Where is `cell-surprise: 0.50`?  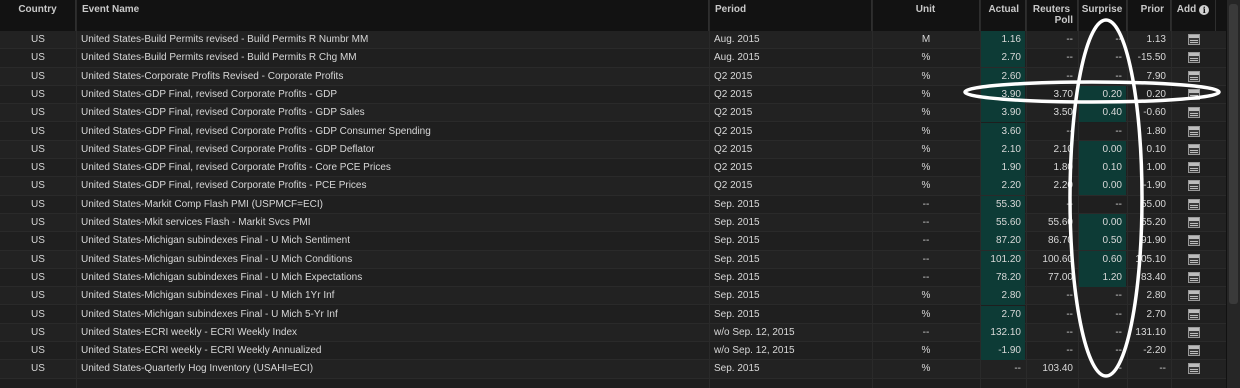 cell-surprise: 0.50 is located at coordinates (1102, 241).